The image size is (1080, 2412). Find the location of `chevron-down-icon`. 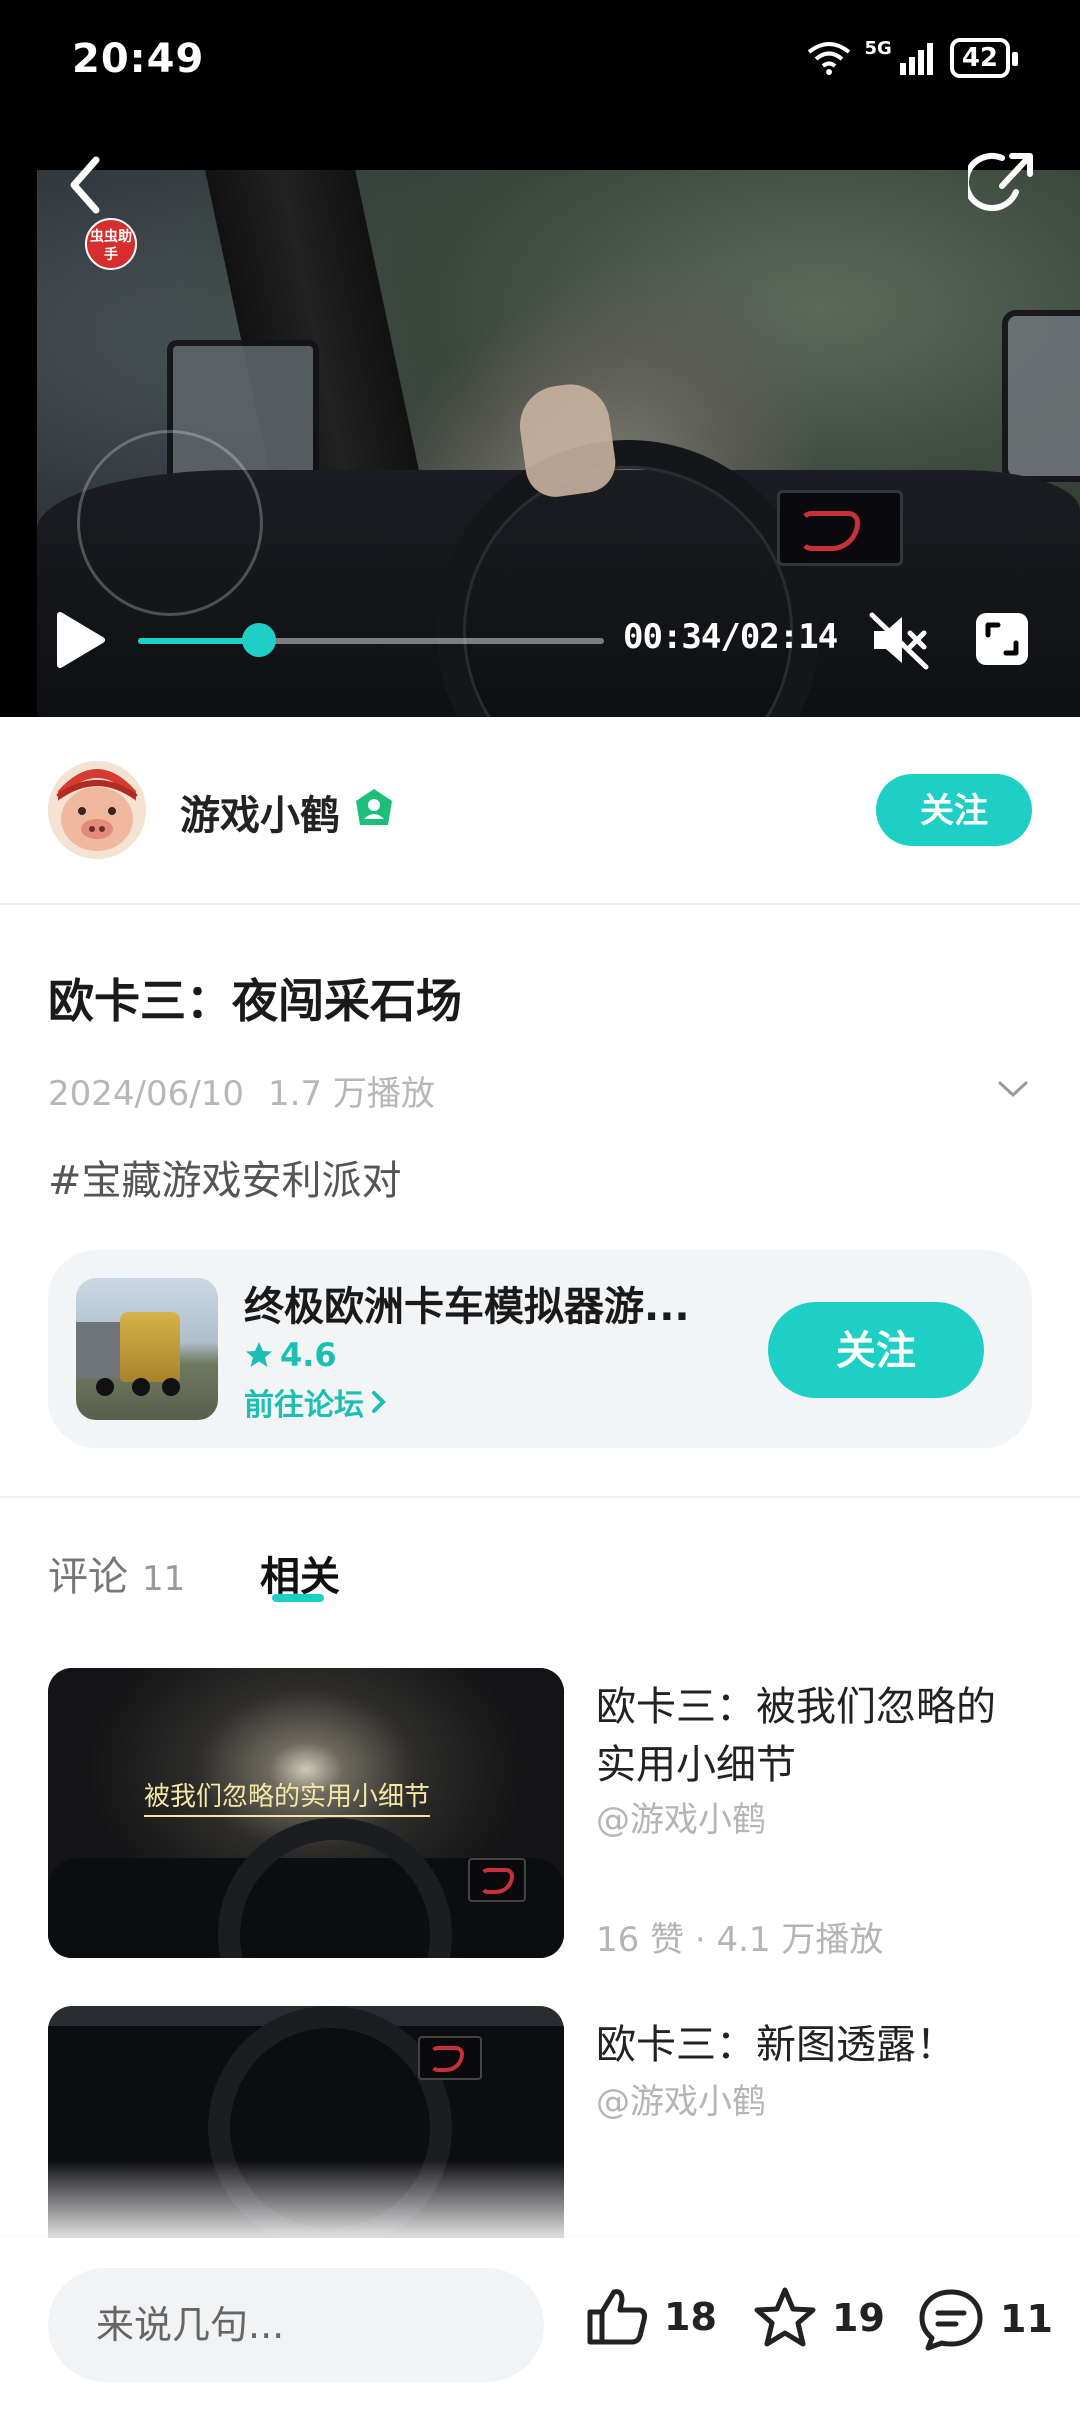

chevron-down-icon is located at coordinates (1013, 1089).